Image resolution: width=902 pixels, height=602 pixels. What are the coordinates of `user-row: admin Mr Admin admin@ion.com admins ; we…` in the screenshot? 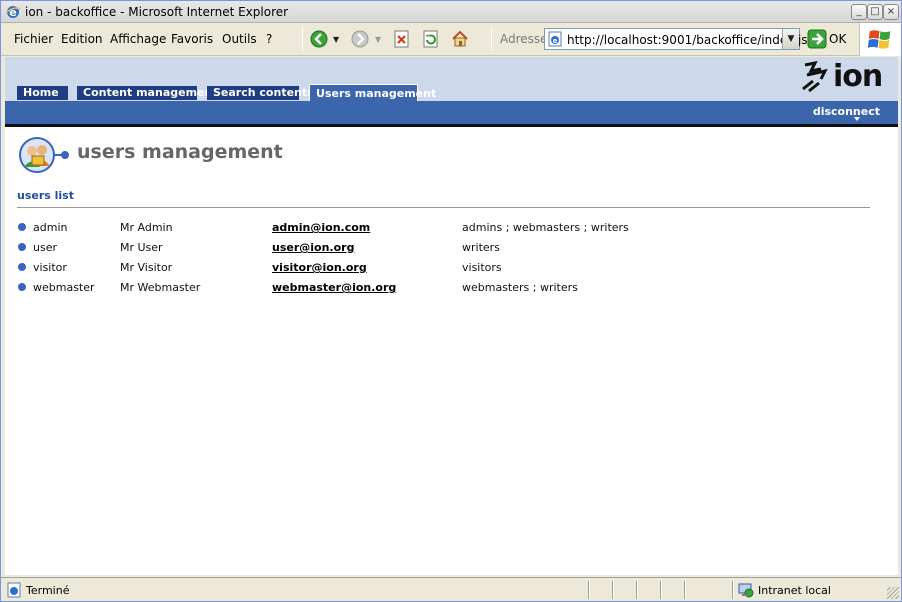 It's located at (451, 229).